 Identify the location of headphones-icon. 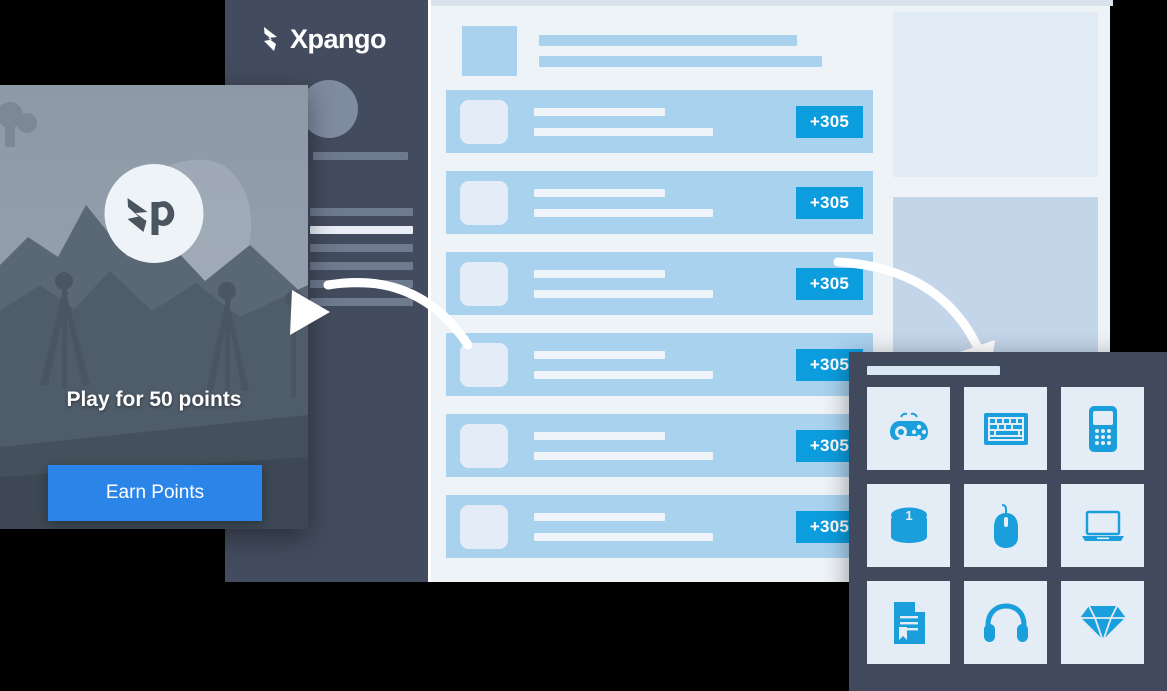
(1006, 622).